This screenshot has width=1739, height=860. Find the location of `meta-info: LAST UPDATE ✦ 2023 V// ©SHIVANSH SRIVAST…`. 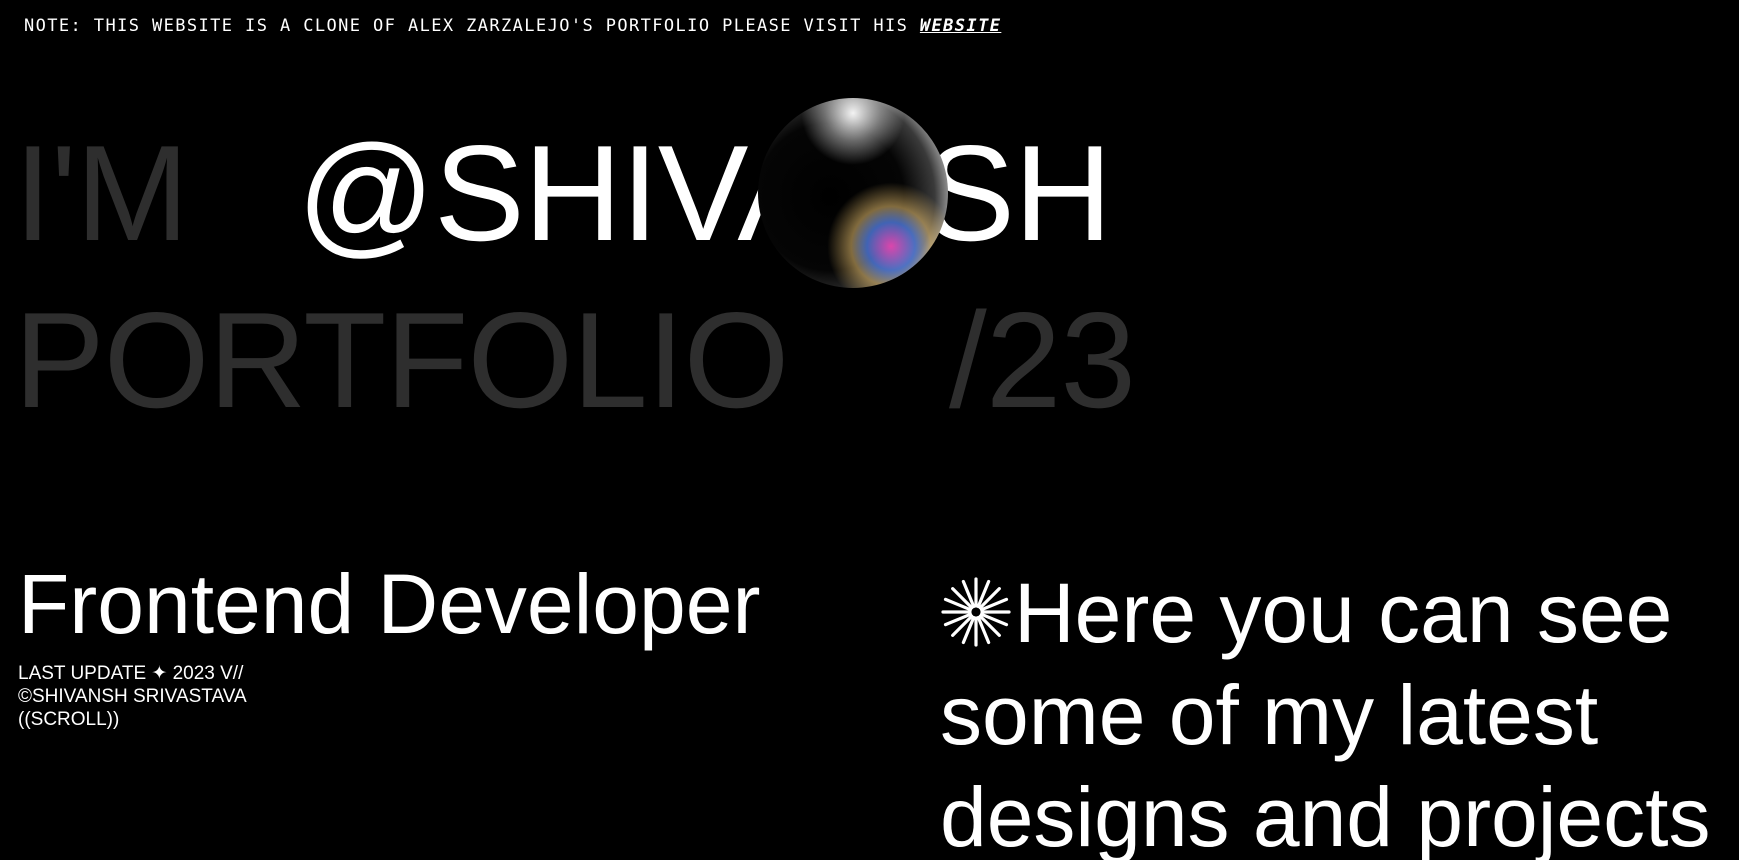

meta-info: LAST UPDATE ✦ 2023 V// ©SHIVANSH SRIVAST… is located at coordinates (132, 696).